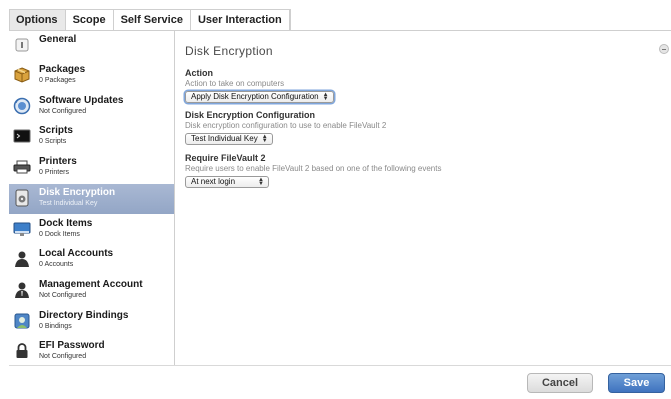 The width and height of the screenshot is (671, 399). What do you see at coordinates (72, 345) in the screenshot?
I see `sidebar-item-label: EFI Password` at bounding box center [72, 345].